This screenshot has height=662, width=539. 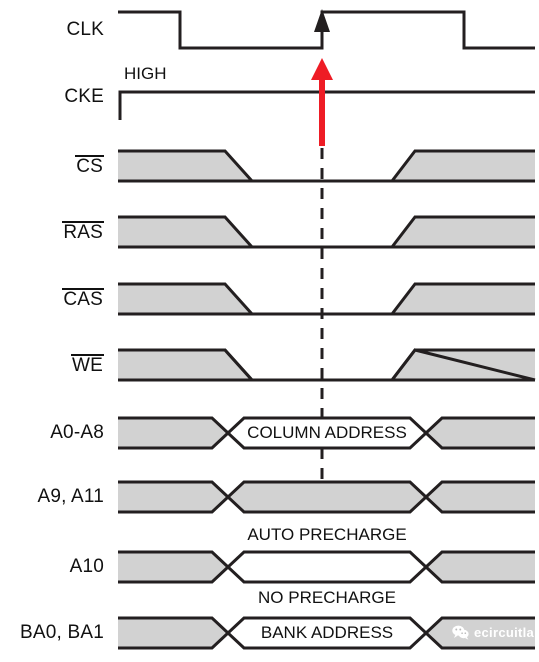 I want to click on signal-label-a9-a11: A9, A11, so click(x=70, y=496).